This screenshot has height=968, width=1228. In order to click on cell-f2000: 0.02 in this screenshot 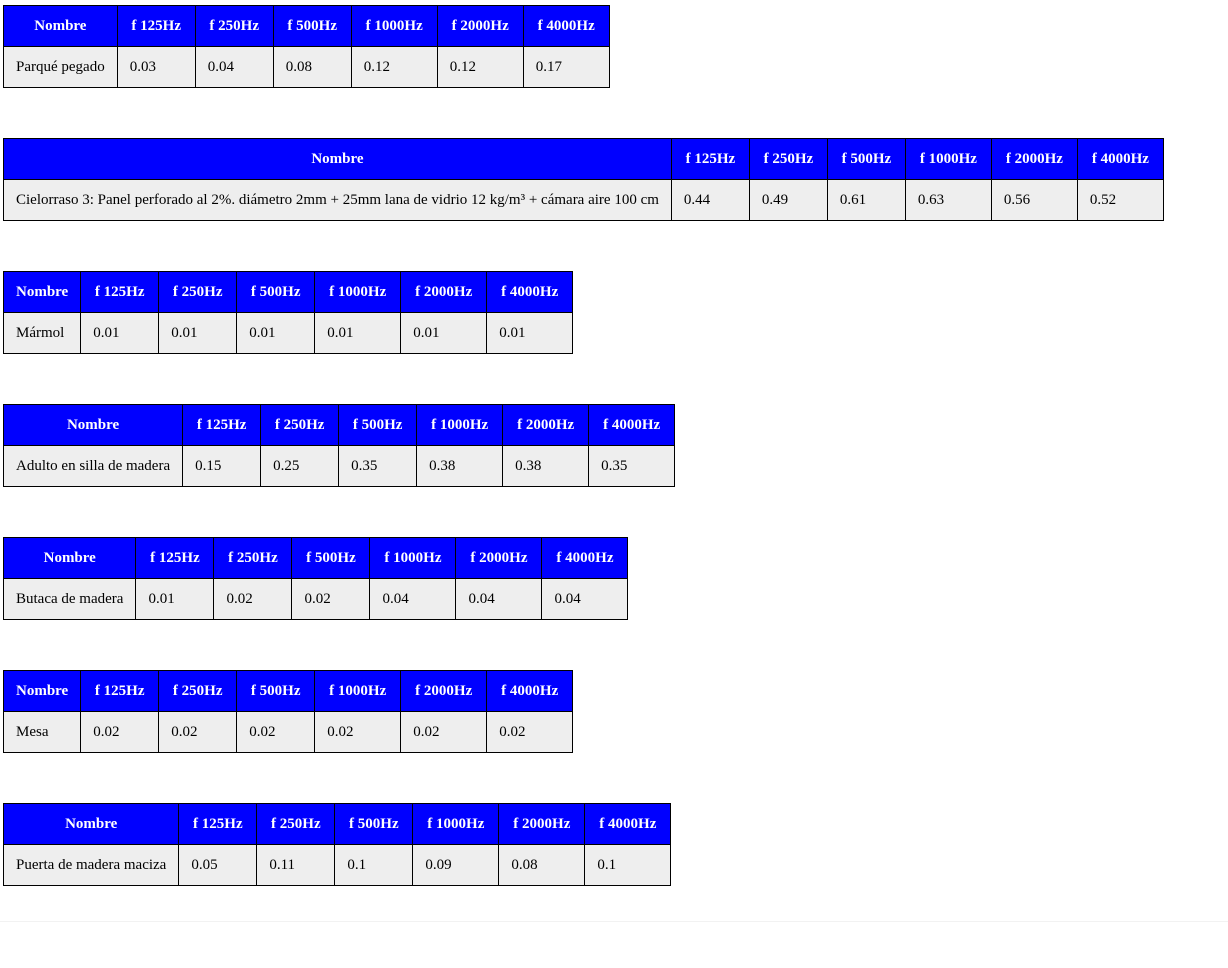, I will do `click(444, 732)`.